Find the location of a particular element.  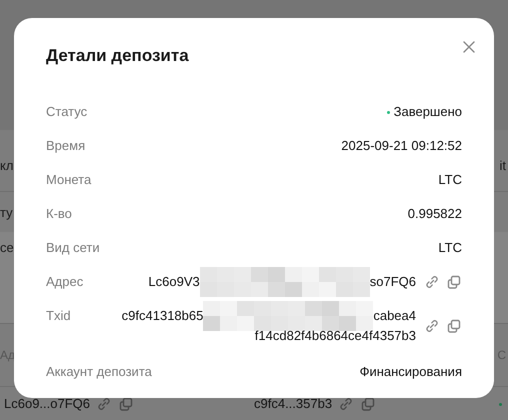

field-label: К-во is located at coordinates (59, 214).